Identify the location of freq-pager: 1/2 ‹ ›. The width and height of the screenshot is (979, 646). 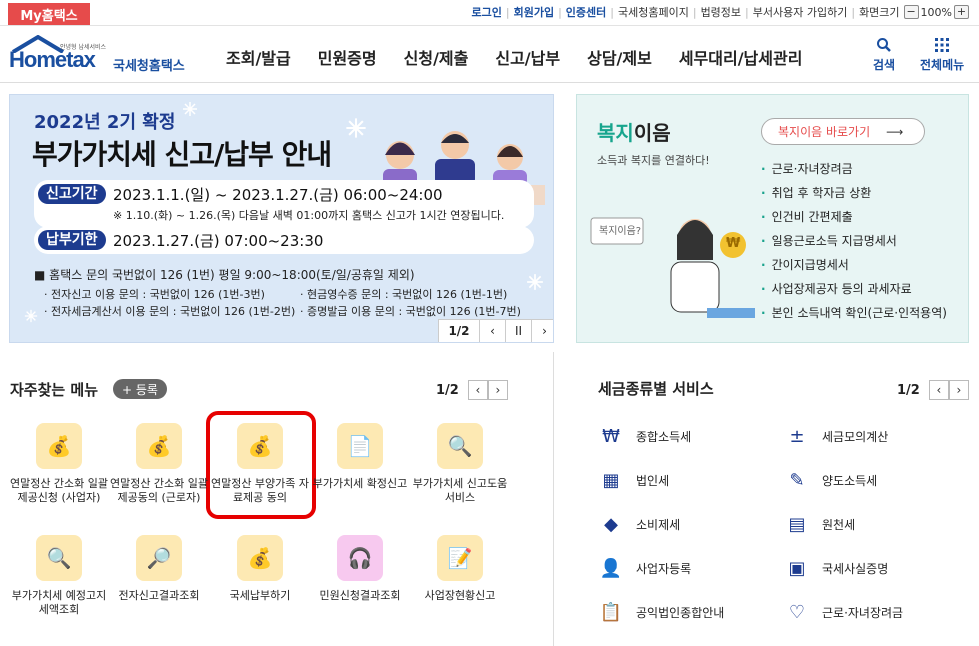
(472, 390).